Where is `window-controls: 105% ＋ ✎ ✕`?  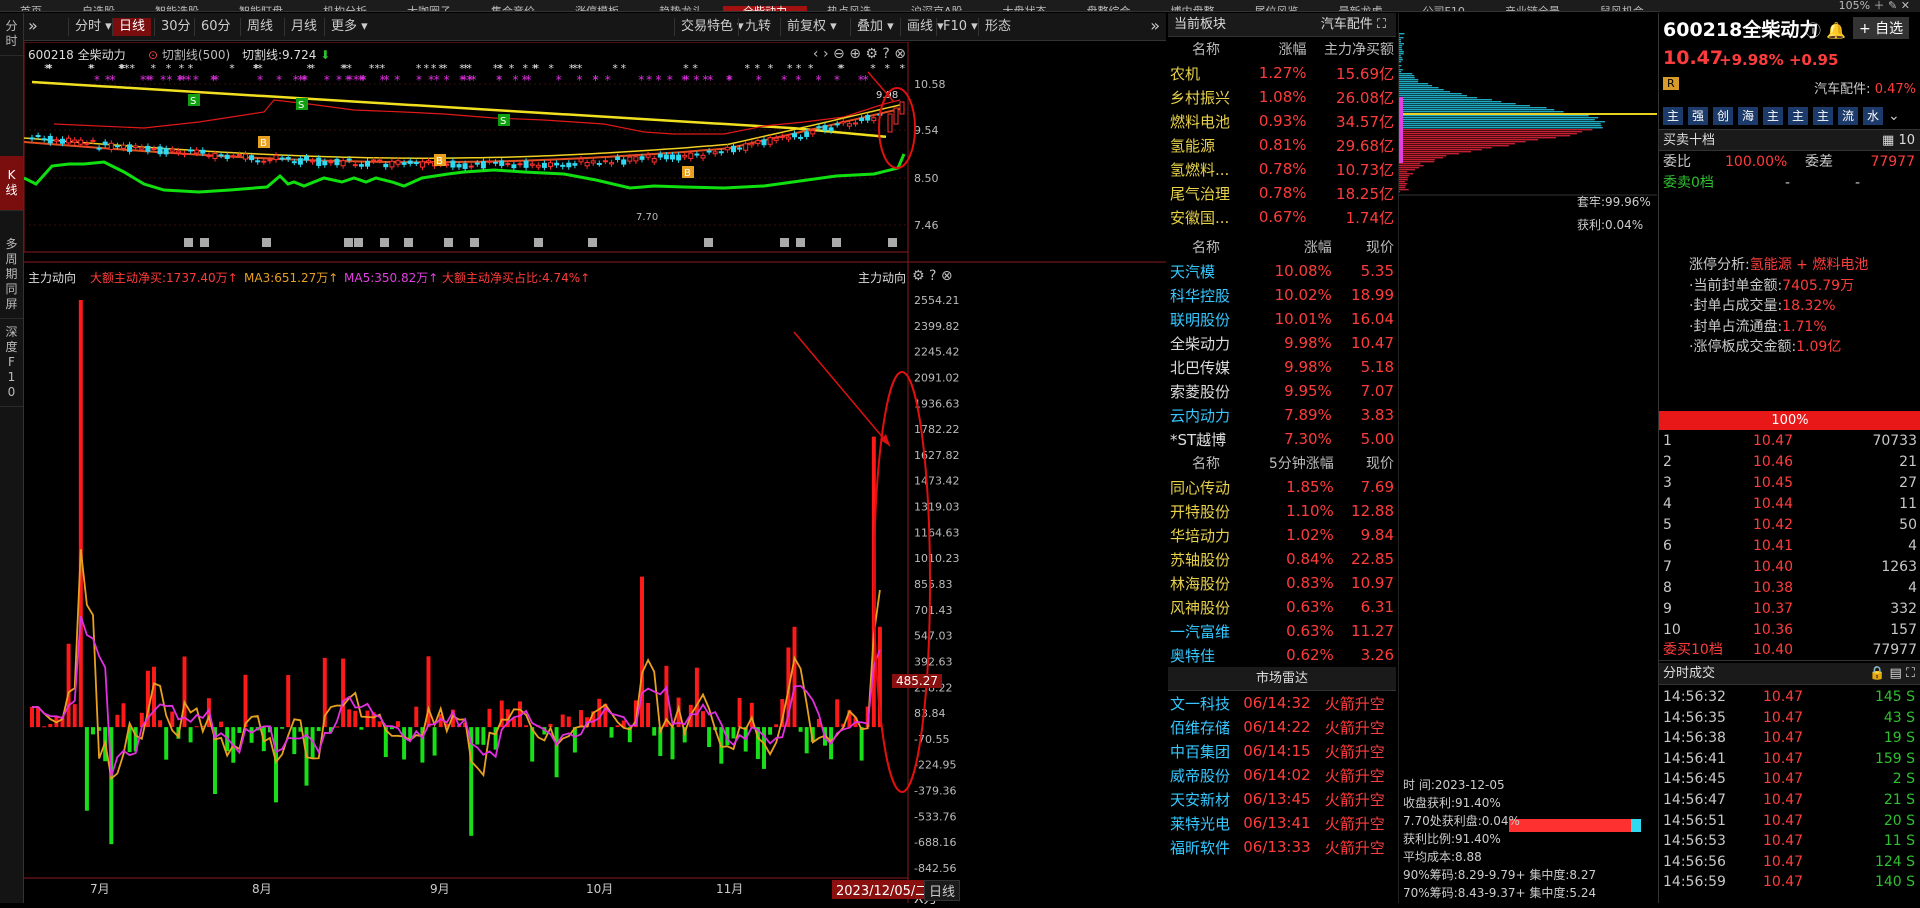 window-controls: 105% ＋ ✎ ✕ is located at coordinates (1790, 6).